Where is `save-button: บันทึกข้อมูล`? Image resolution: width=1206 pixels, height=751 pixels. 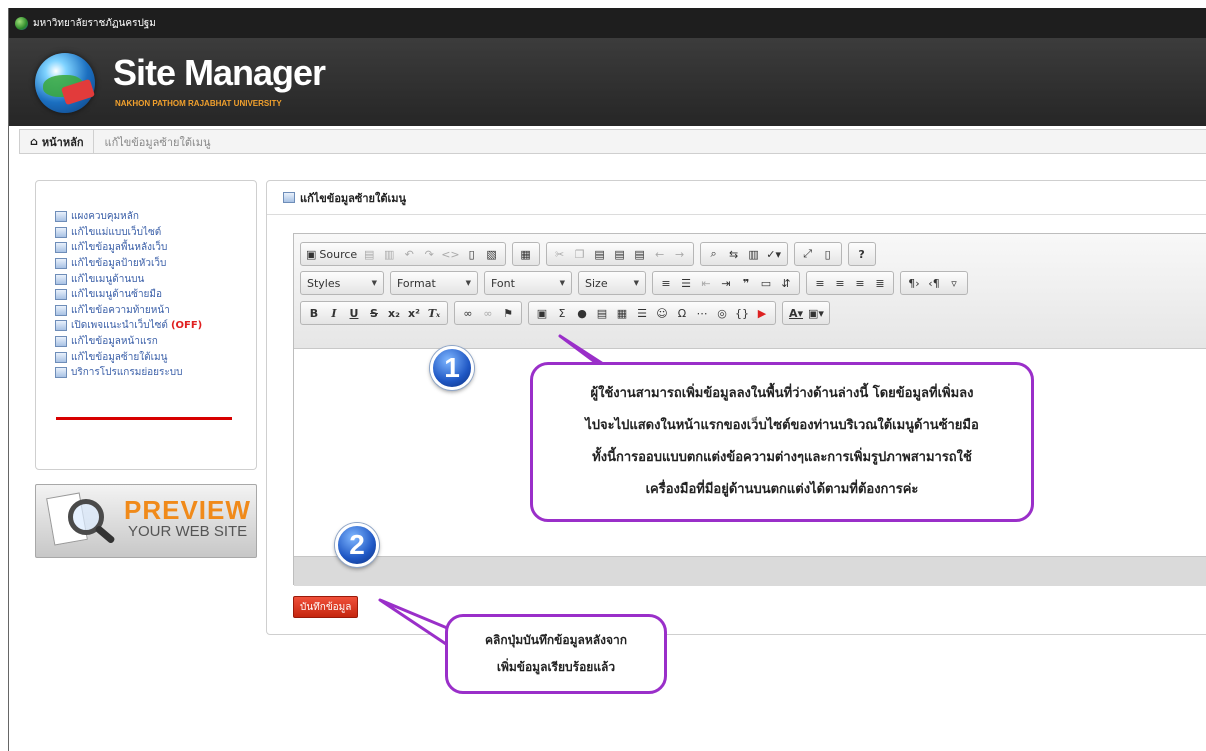 save-button: บันทึกข้อมูล is located at coordinates (326, 607).